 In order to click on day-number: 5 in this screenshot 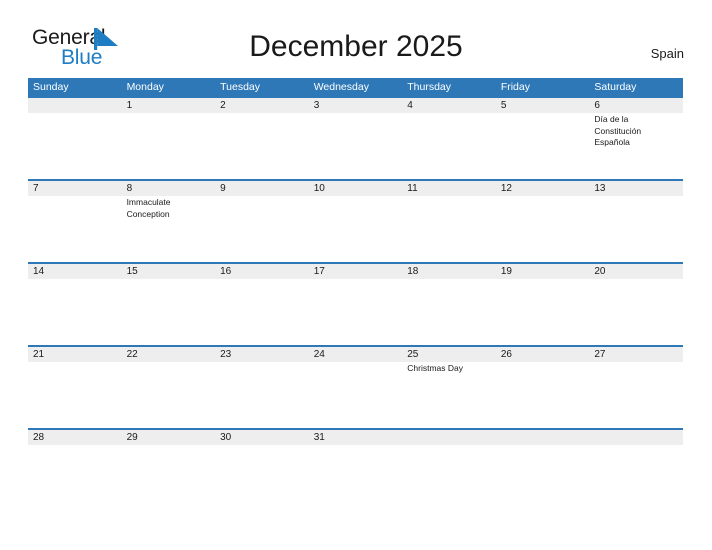, I will do `click(543, 105)`.